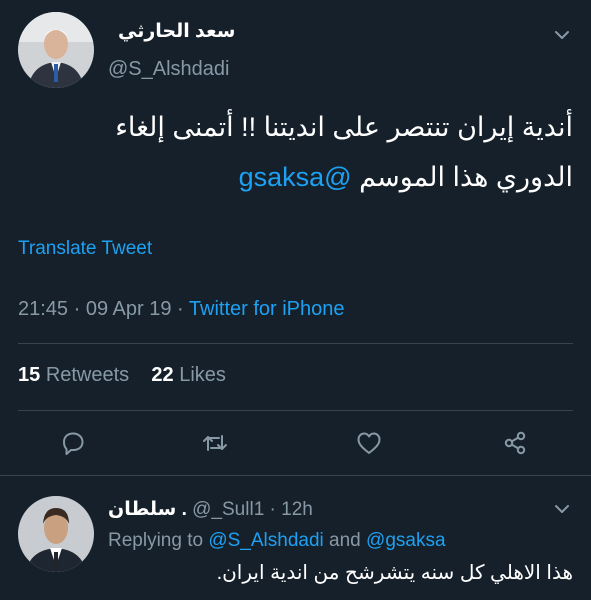 This screenshot has height=600, width=591. What do you see at coordinates (73, 443) in the screenshot?
I see `reply-icon` at bounding box center [73, 443].